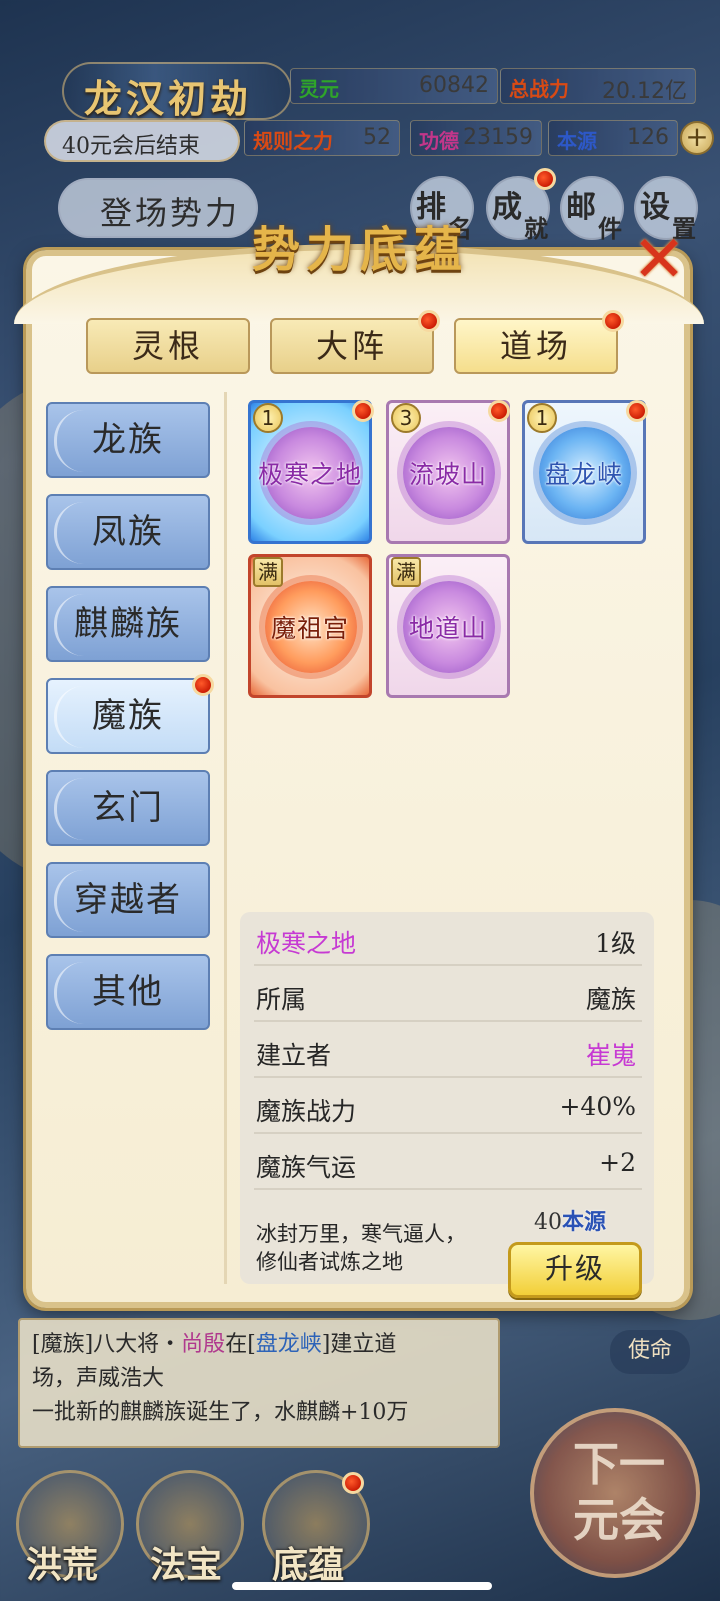 The image size is (720, 1601). What do you see at coordinates (168, 346) in the screenshot?
I see `tab-spirit-root: 灵根` at bounding box center [168, 346].